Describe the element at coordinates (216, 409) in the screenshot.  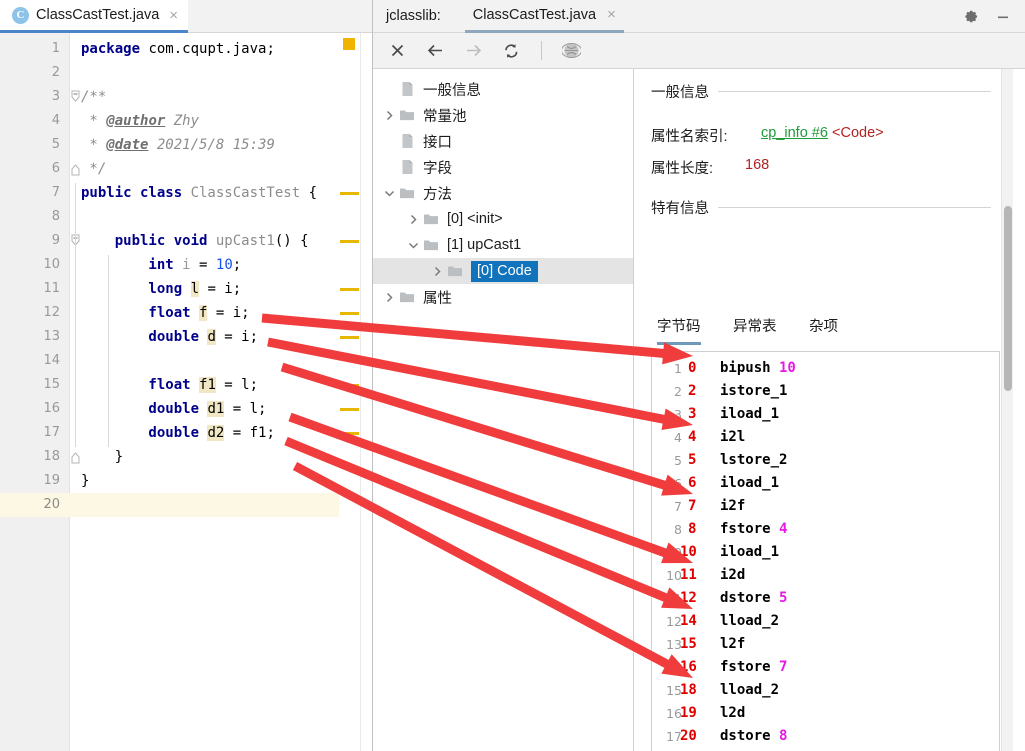
I see `code-token: d1` at that location.